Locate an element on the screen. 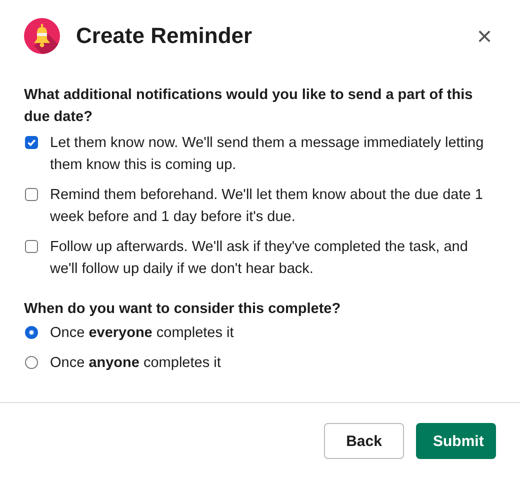 The width and height of the screenshot is (520, 479). option-label: Follow up afterwards. We'll ask if they've completed the task, and we'll follow up daily if we don't hear back. is located at coordinates (259, 258).